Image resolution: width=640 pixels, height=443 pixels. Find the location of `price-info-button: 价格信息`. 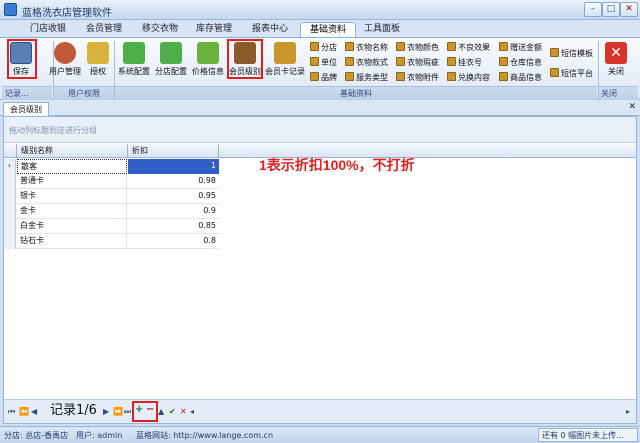

price-info-button: 价格信息 is located at coordinates (208, 62).